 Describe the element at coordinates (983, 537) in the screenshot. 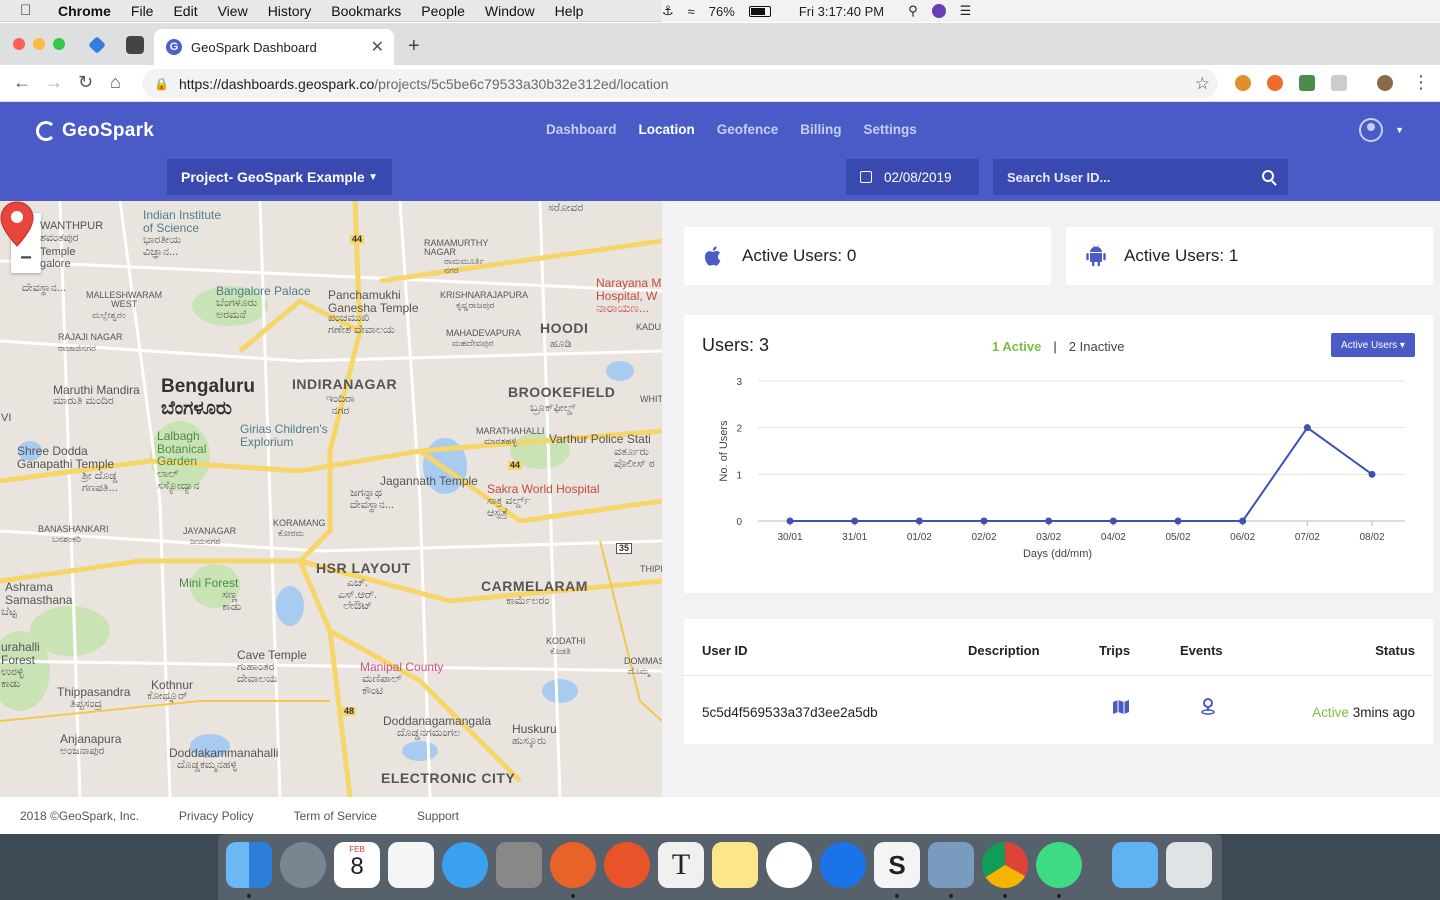

I see `x-tick-label: 02/02` at that location.